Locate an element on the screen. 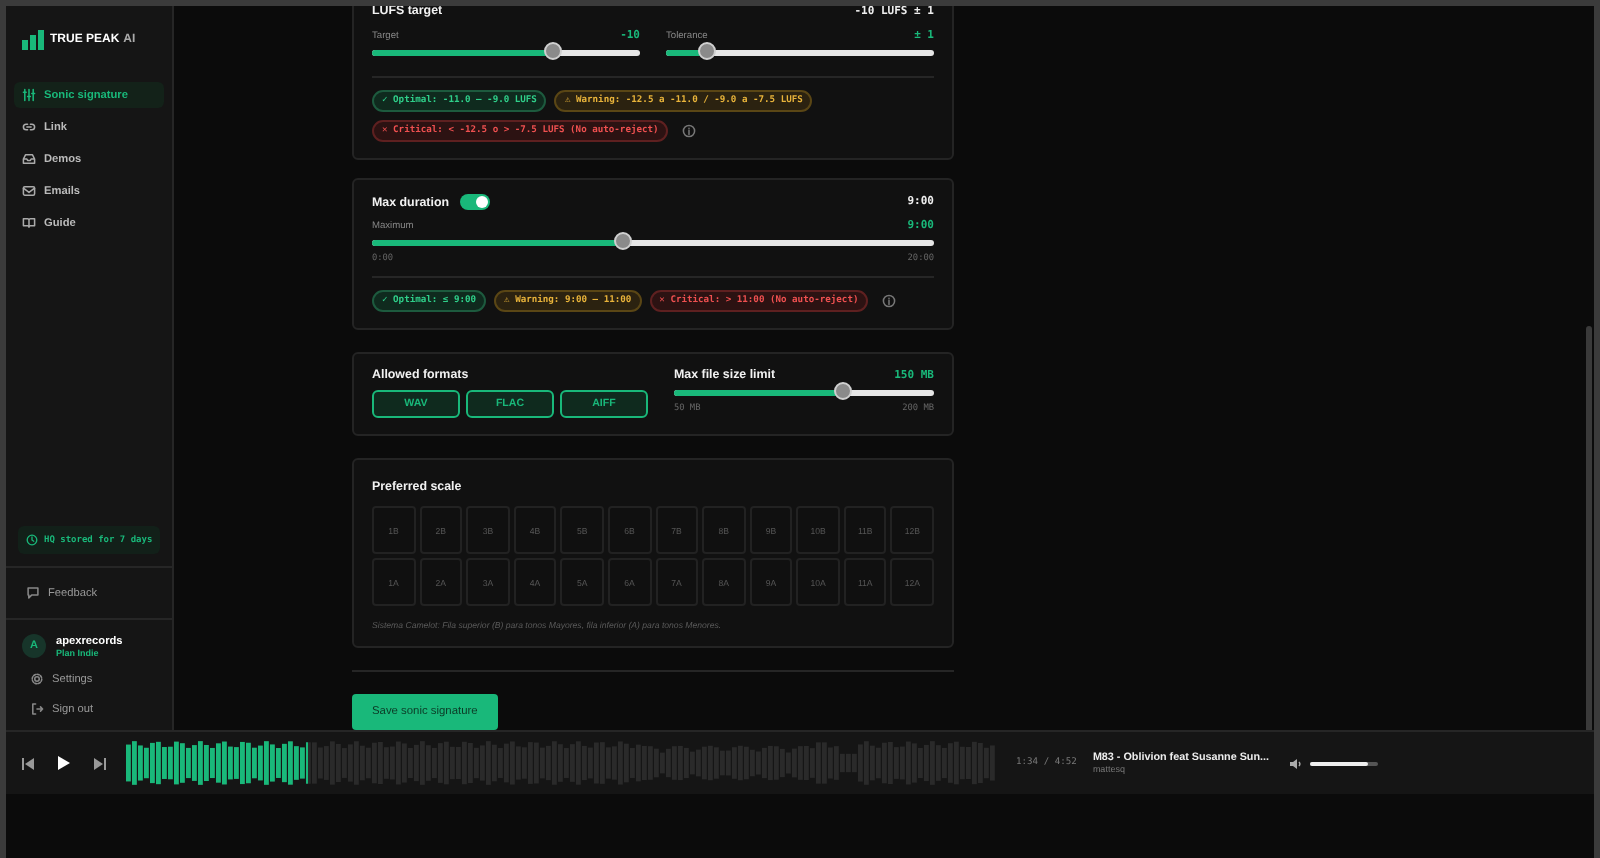 The image size is (1600, 858). toggle-switch is located at coordinates (474, 202).